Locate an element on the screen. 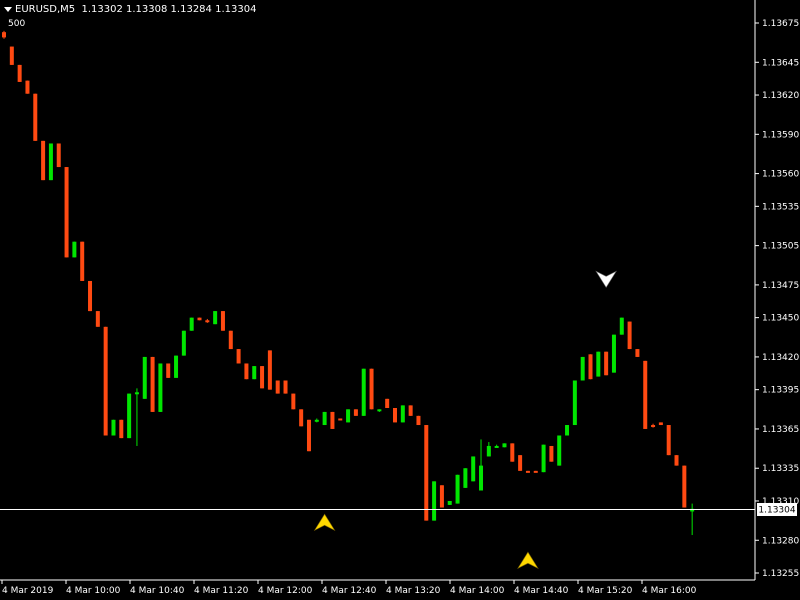 The height and width of the screenshot is (600, 800). price-tick-label: 1.13395 is located at coordinates (780, 391).